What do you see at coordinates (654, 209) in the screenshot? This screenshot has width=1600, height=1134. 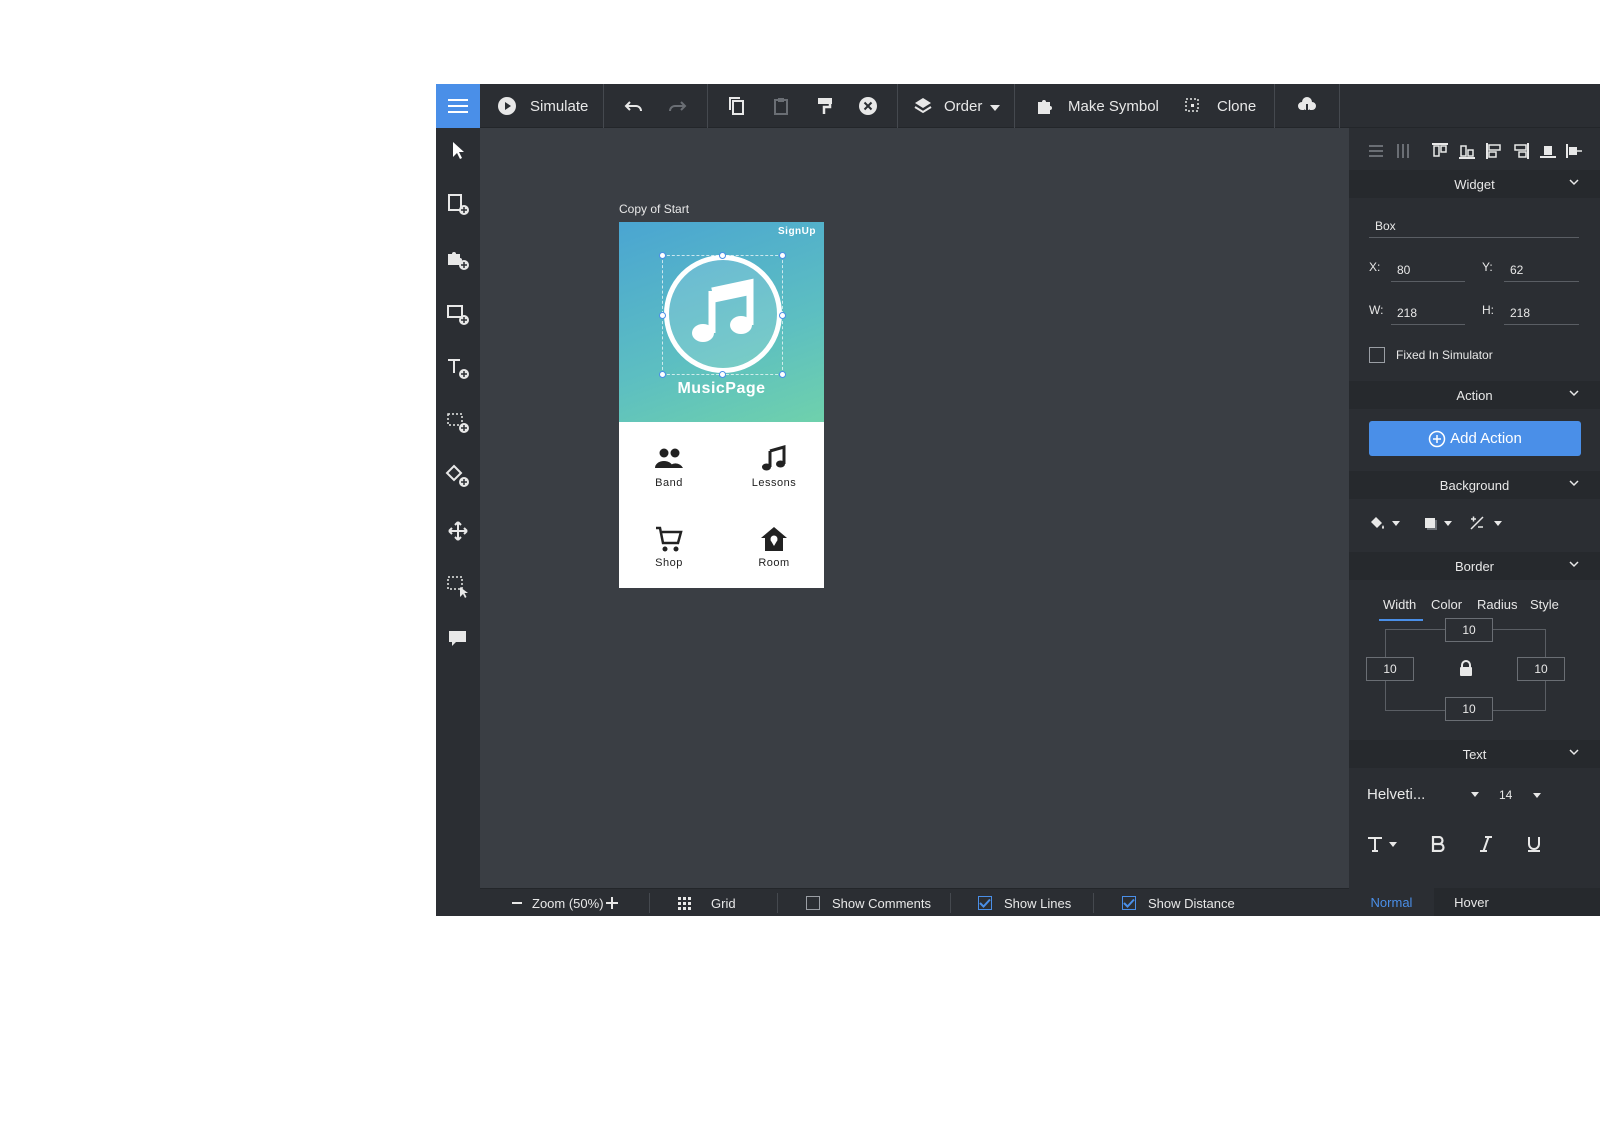 I see `frame-title: Copy of Start` at bounding box center [654, 209].